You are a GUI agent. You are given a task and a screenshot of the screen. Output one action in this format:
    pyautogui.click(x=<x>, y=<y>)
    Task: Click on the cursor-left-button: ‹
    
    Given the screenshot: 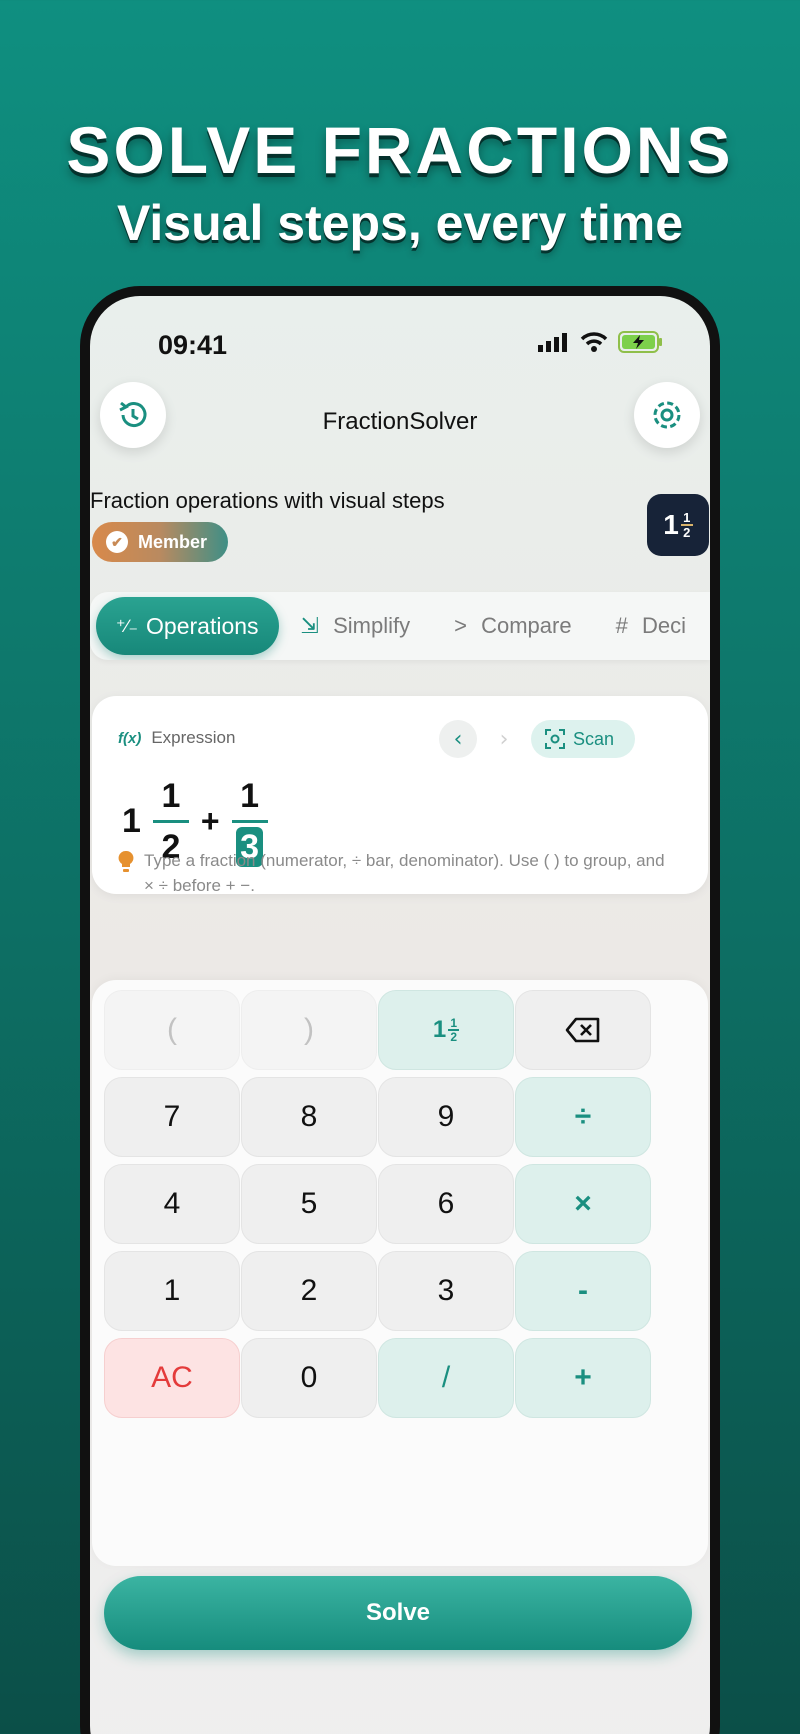 What is the action you would take?
    pyautogui.click(x=458, y=739)
    